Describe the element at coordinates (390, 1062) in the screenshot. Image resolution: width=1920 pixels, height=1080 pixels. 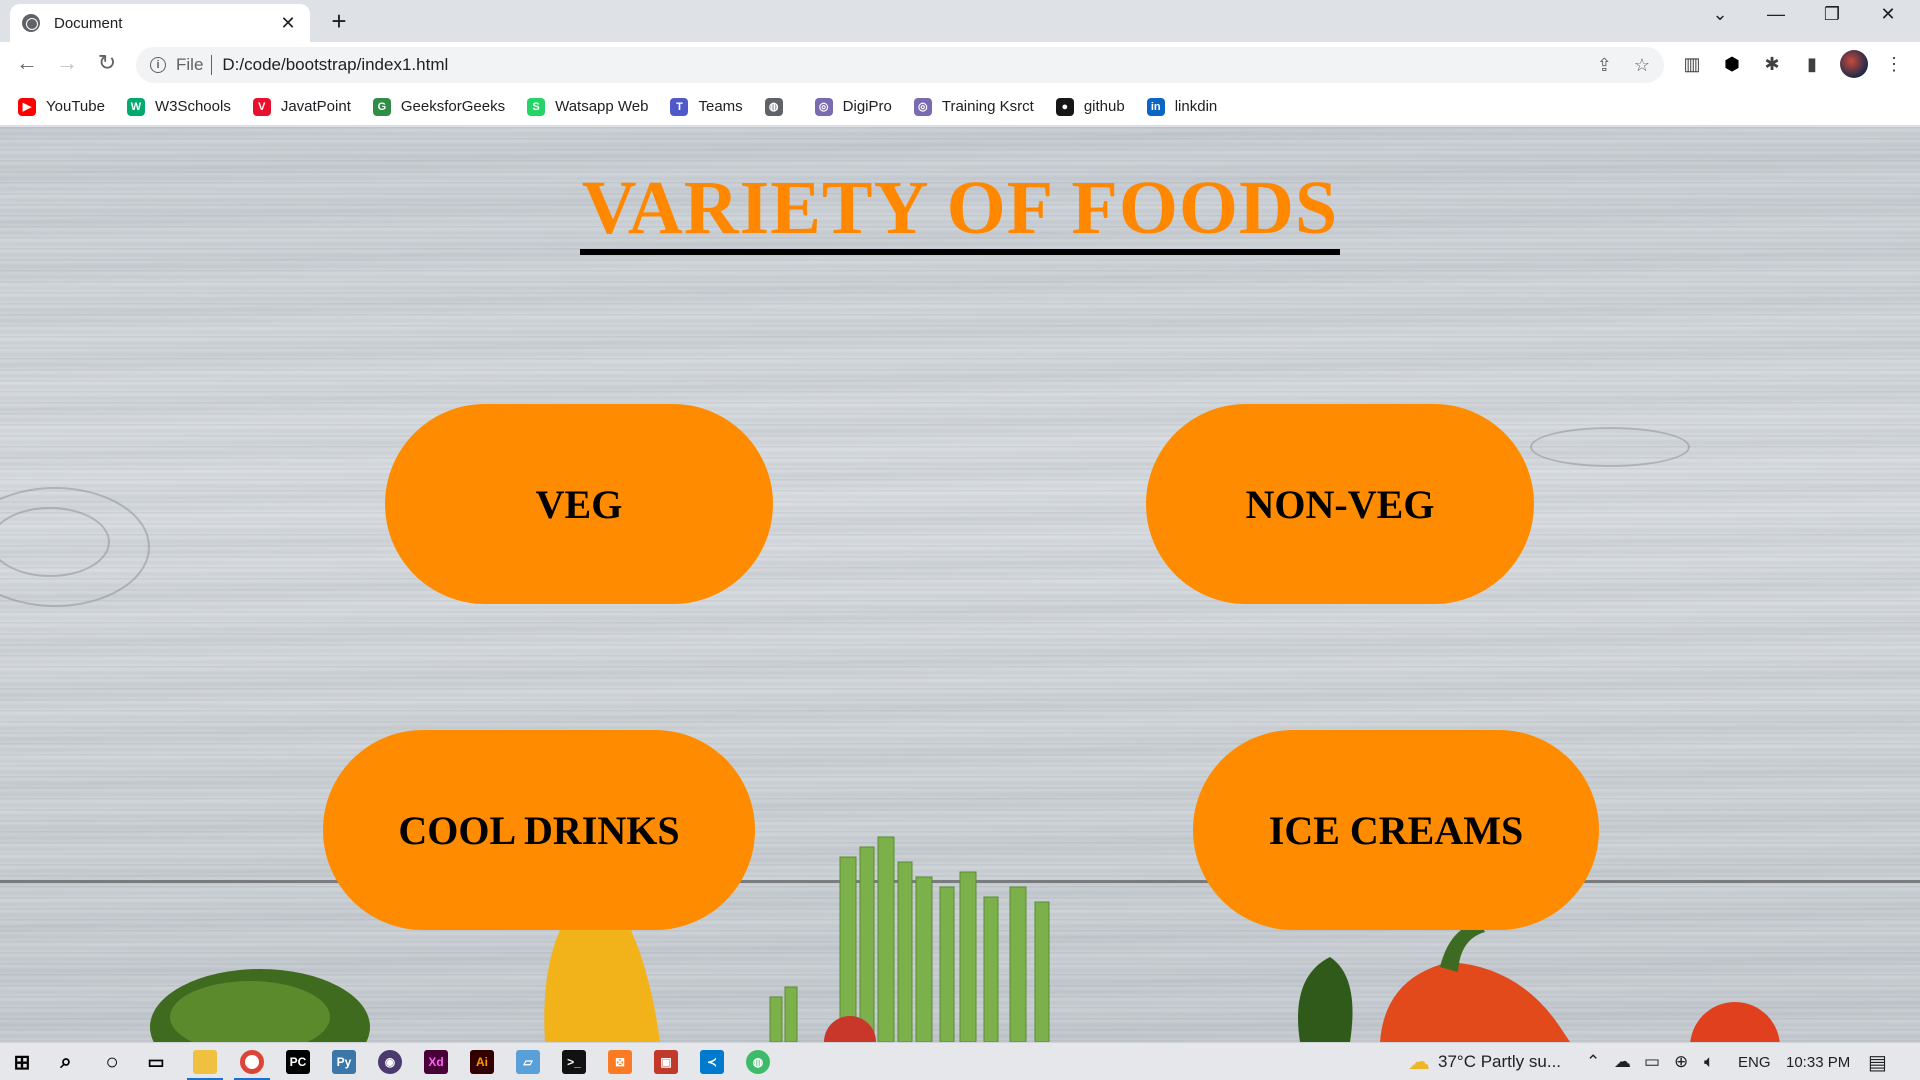
I see `eclipse-icon: ◉` at that location.